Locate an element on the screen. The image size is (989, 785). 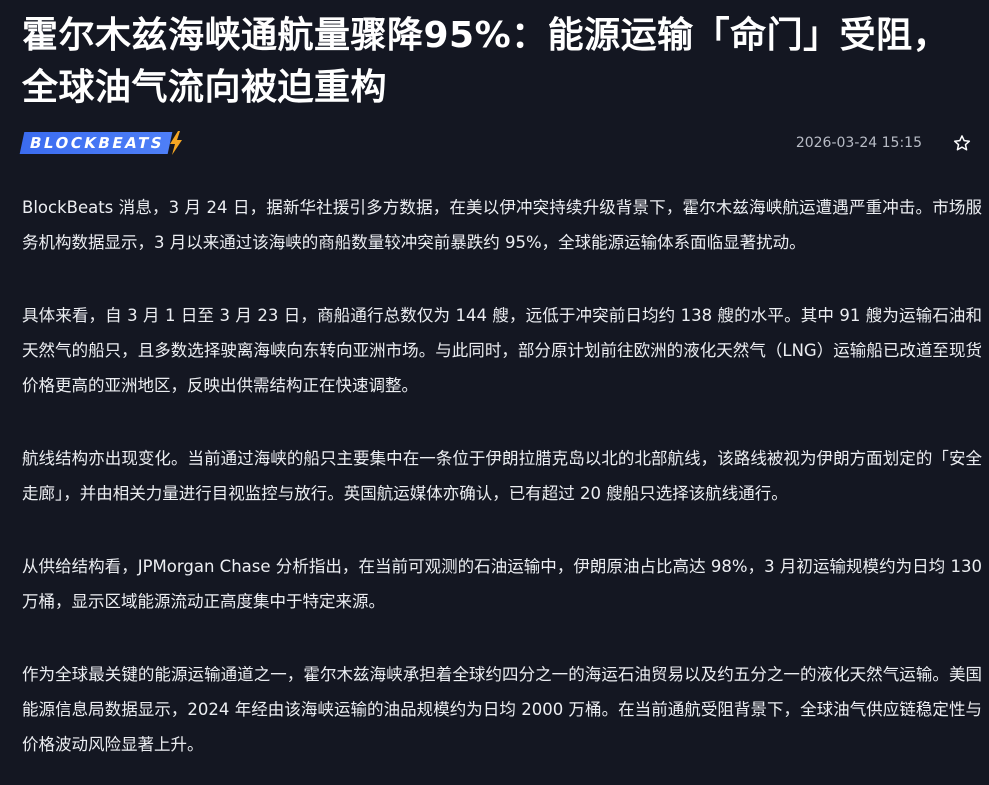
blockbeats-logo: BLOCKBEATS is located at coordinates (101, 143).